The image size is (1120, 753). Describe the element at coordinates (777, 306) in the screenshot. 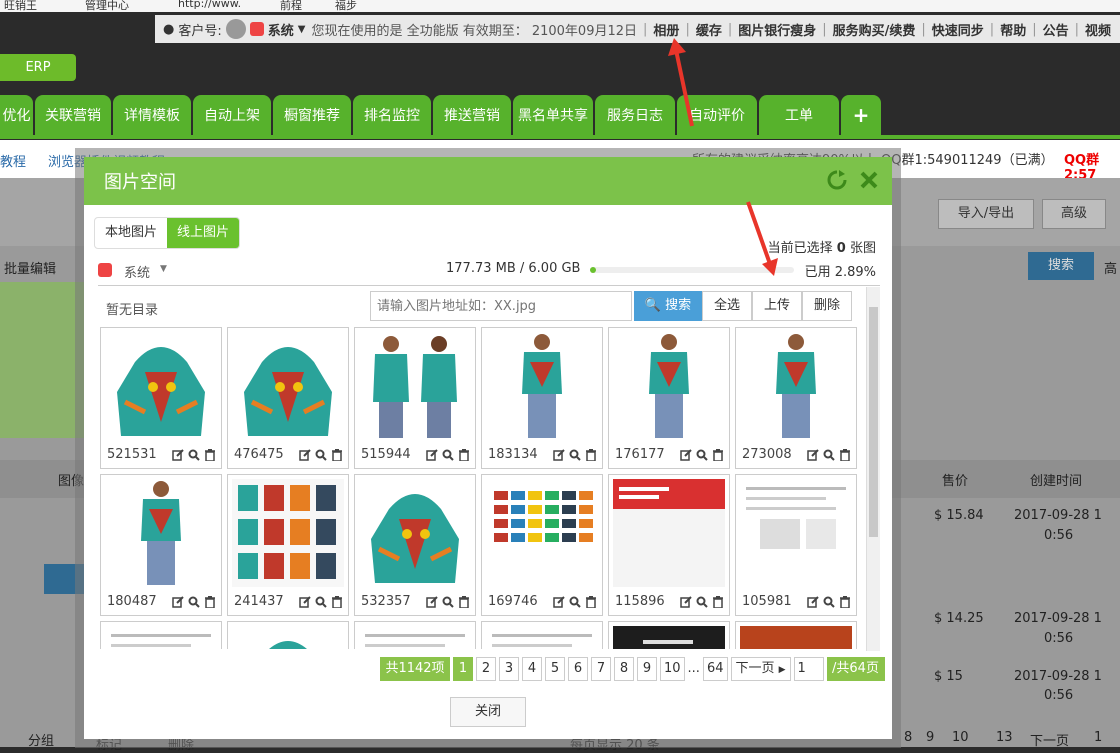

I see `upload-button: 上传` at that location.